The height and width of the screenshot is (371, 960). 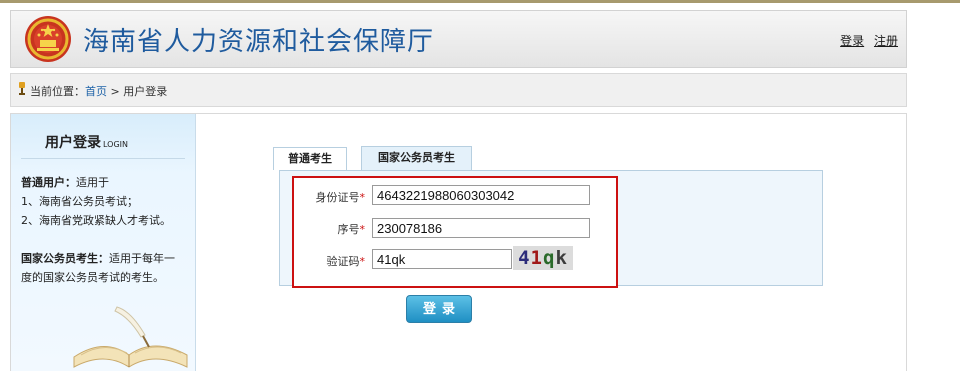 I want to click on top-border, so click(x=480, y=1).